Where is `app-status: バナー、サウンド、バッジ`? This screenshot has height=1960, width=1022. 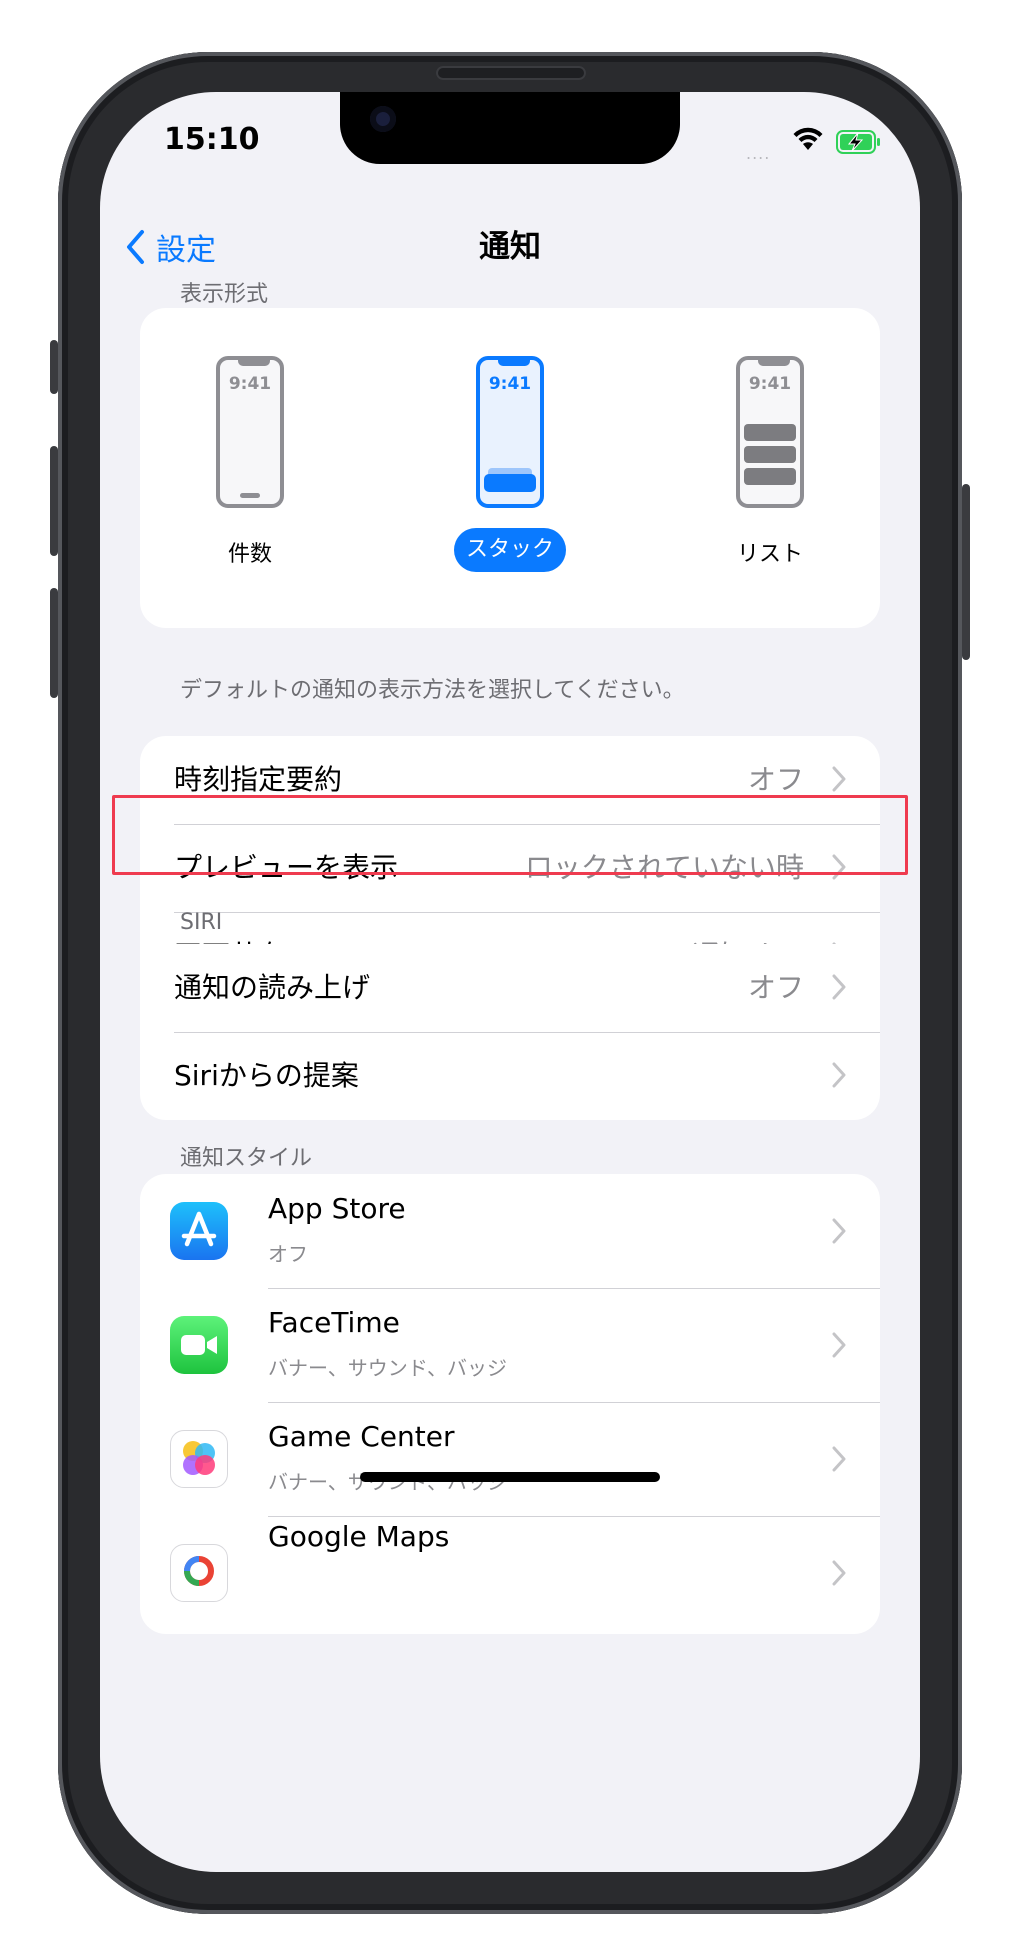 app-status: バナー、サウンド、バッジ is located at coordinates (387, 1368).